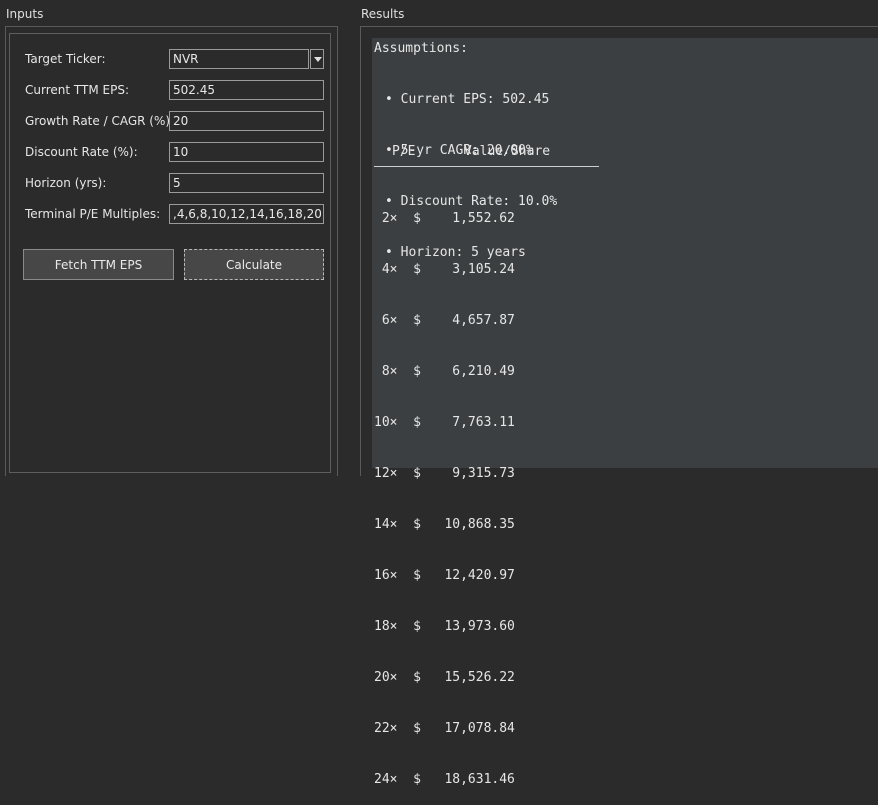 This screenshot has height=805, width=878. I want to click on table-row: 14× $ 10,868.35, so click(444, 524).